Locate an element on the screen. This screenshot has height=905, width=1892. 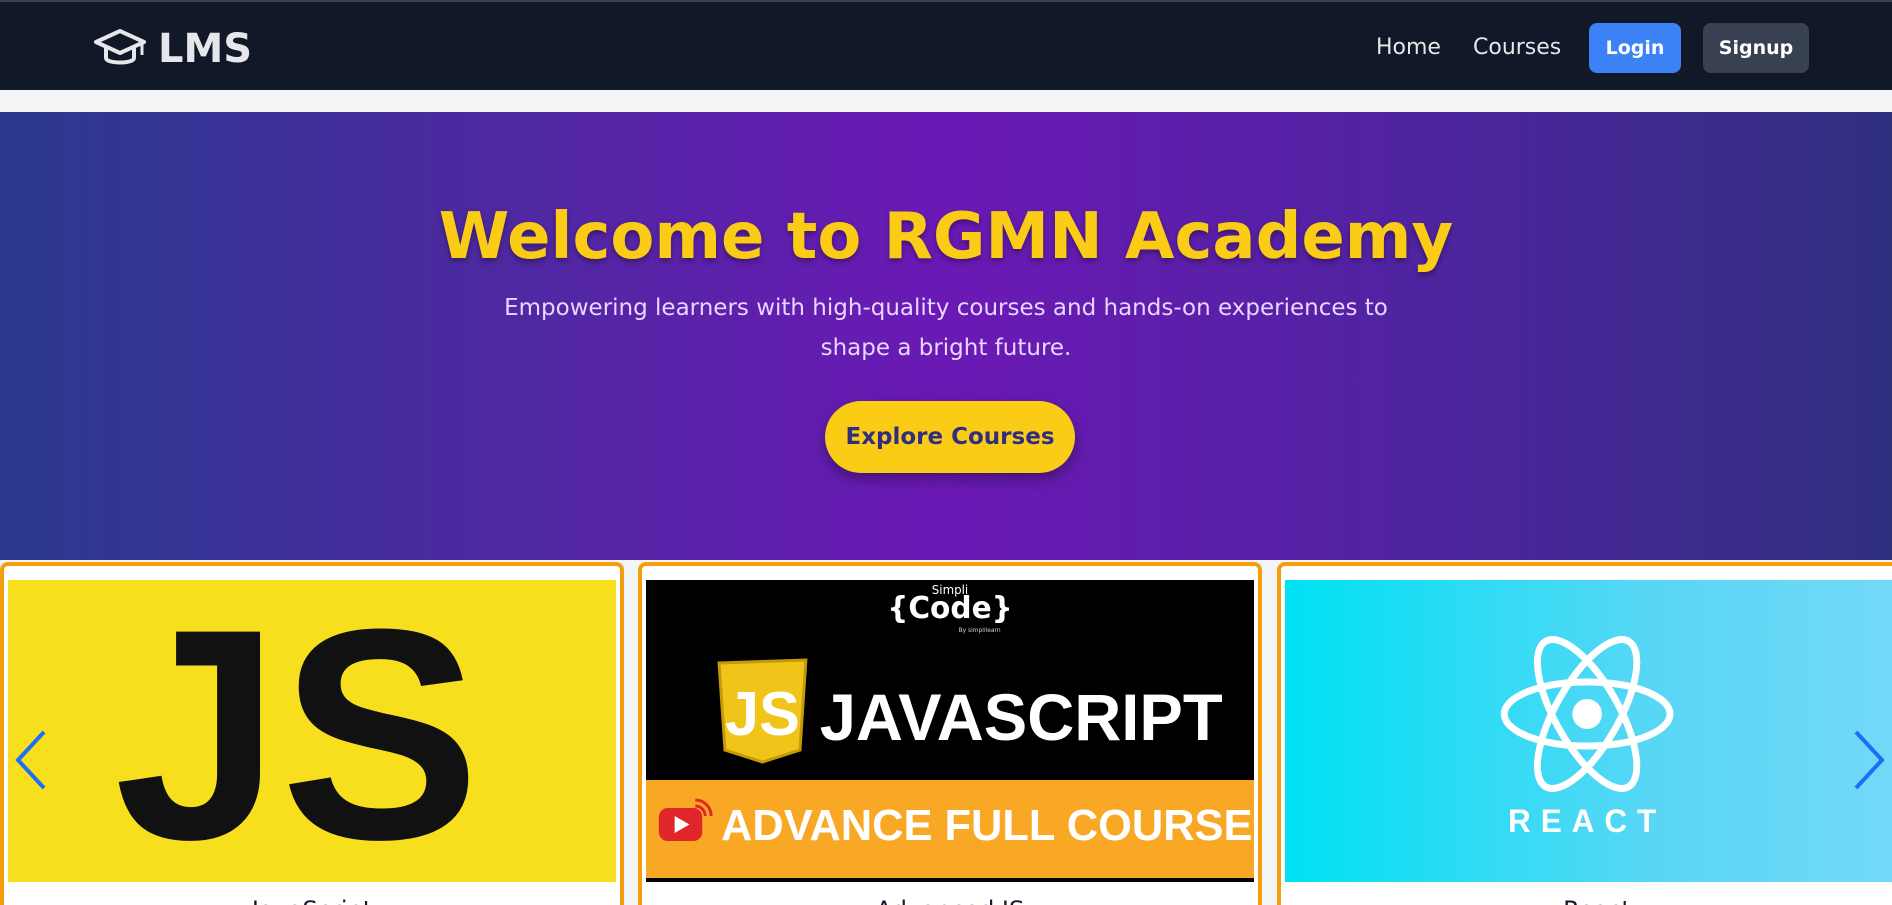
course-card-react: REACT React is located at coordinates (1584, 733).